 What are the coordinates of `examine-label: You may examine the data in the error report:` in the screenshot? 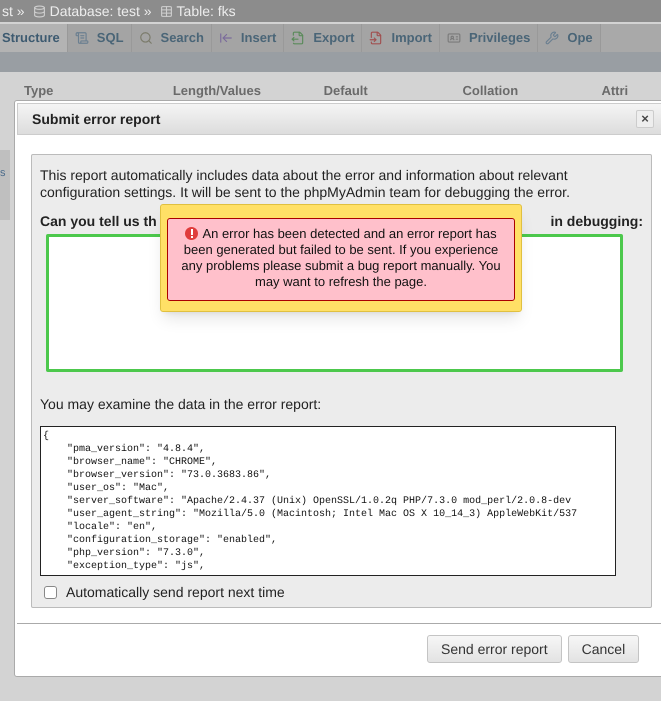 It's located at (181, 404).